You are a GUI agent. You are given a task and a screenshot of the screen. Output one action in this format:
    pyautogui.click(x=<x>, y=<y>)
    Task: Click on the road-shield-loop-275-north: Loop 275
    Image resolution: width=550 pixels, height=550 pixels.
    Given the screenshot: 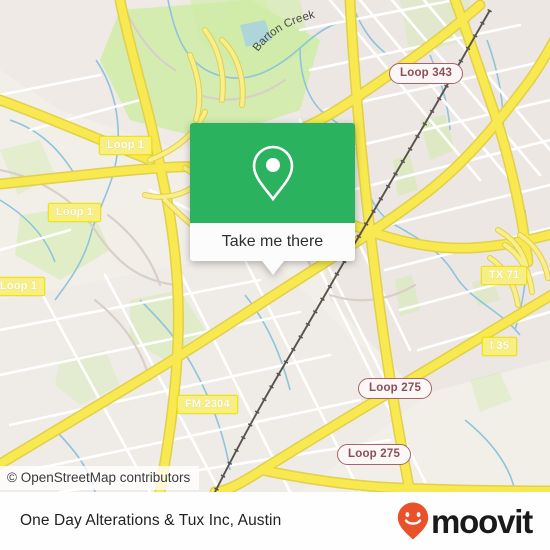 What is the action you would take?
    pyautogui.click(x=395, y=388)
    